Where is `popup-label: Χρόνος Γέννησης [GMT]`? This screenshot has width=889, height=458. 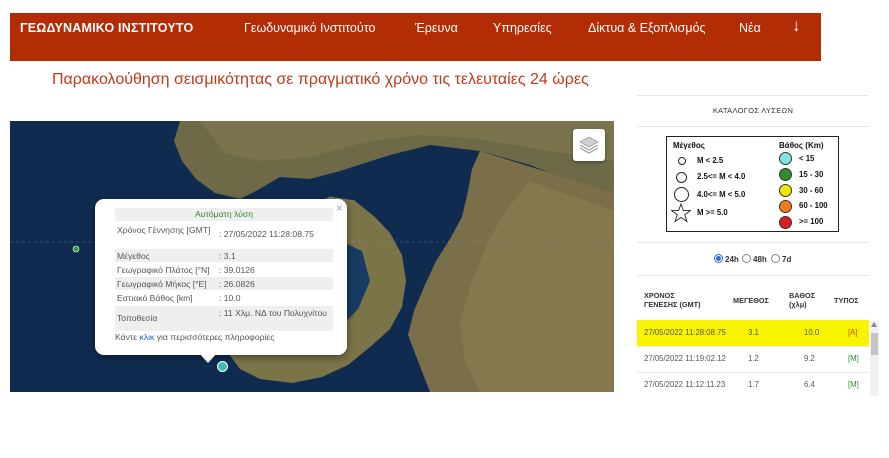 popup-label: Χρόνος Γέννησης [GMT] is located at coordinates (164, 230).